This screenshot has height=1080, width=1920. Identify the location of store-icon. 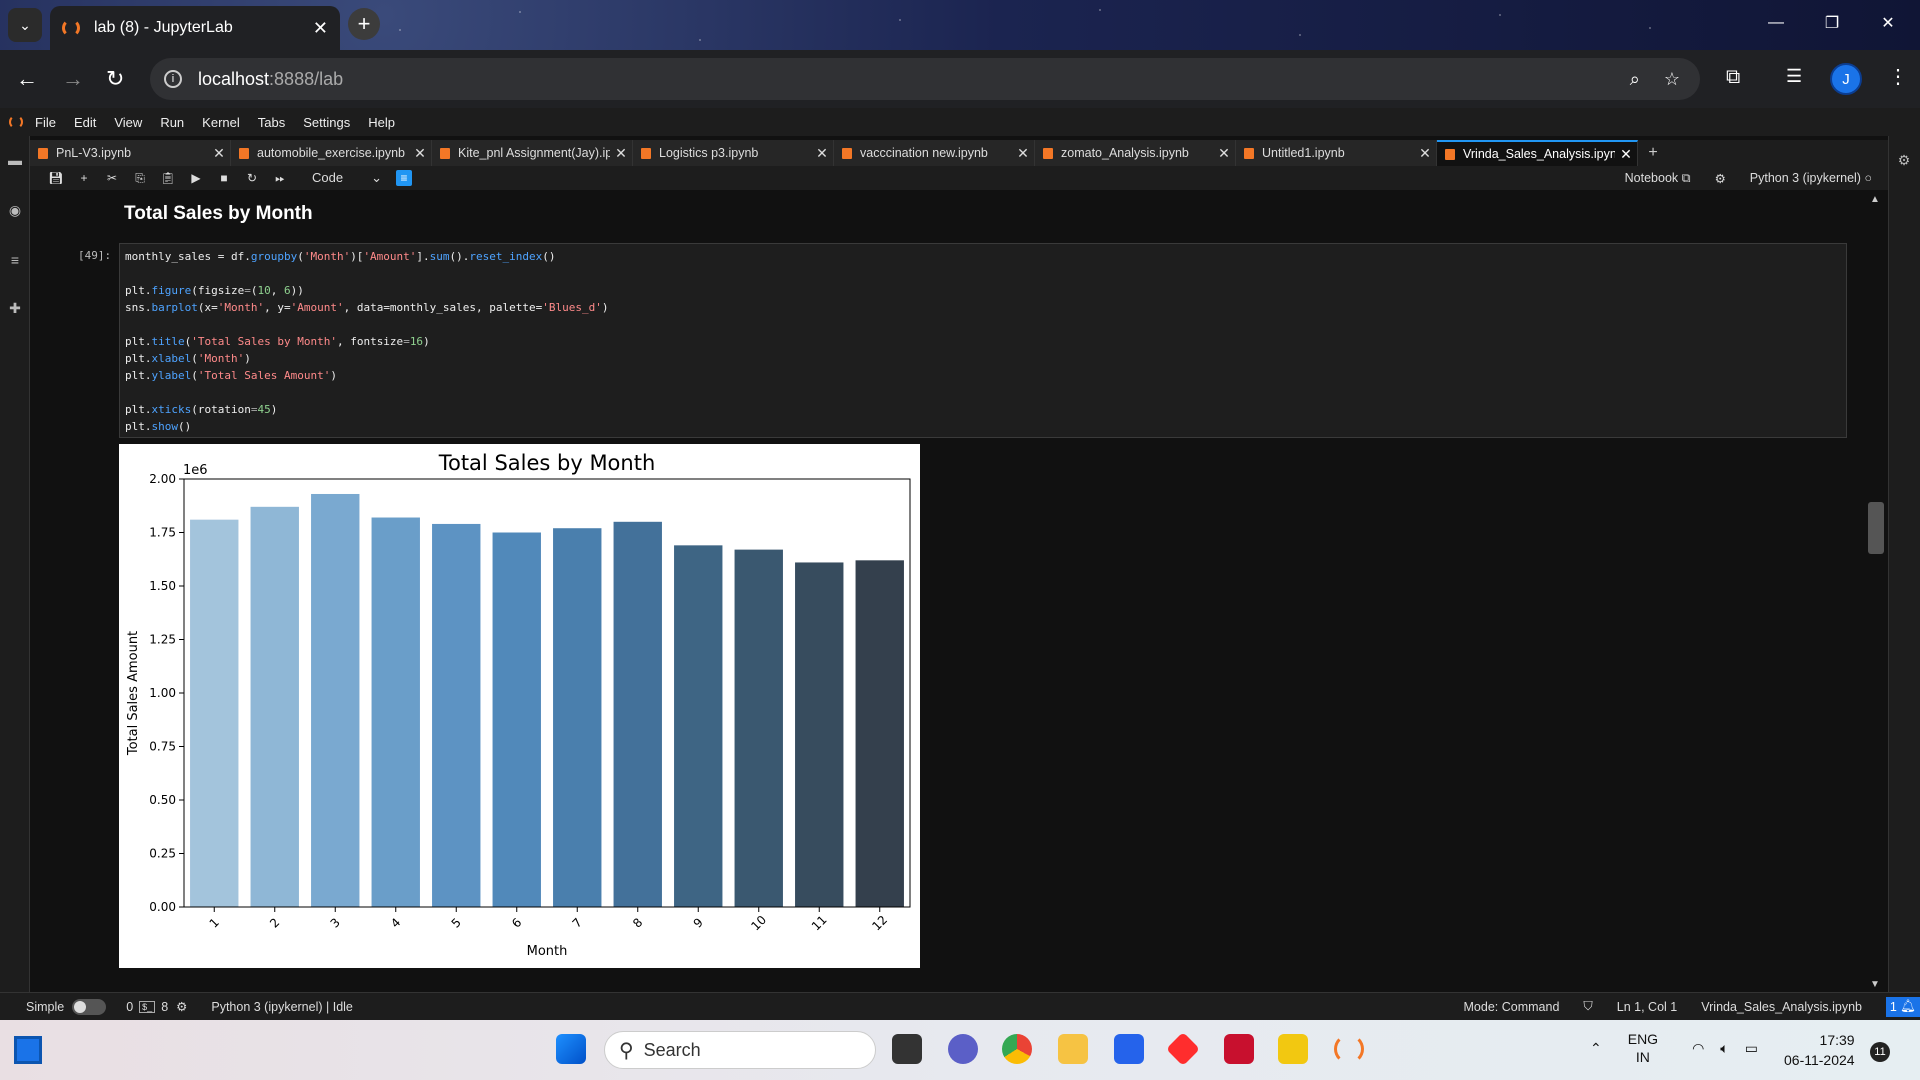
(1129, 1049).